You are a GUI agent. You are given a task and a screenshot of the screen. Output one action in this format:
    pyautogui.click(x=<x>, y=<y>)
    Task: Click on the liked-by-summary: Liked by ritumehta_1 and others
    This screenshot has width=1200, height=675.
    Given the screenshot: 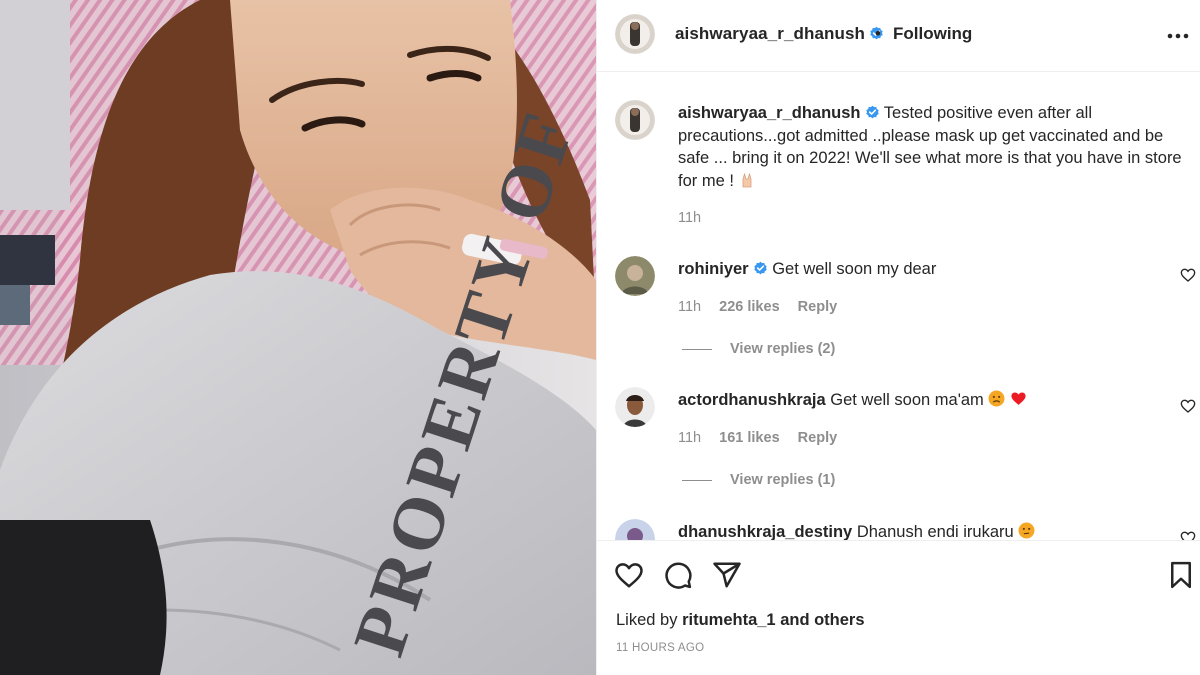 What is the action you would take?
    pyautogui.click(x=740, y=620)
    